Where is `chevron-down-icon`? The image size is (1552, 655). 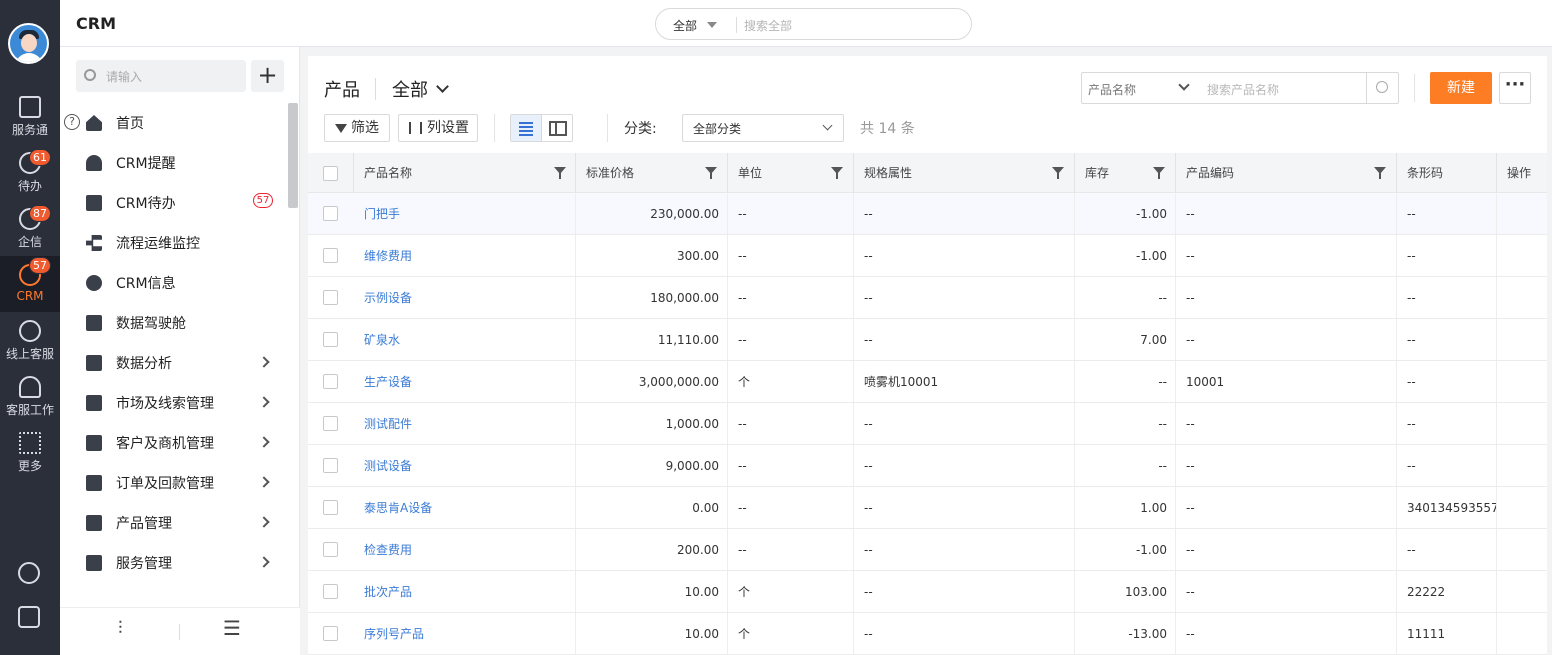 chevron-down-icon is located at coordinates (442, 86).